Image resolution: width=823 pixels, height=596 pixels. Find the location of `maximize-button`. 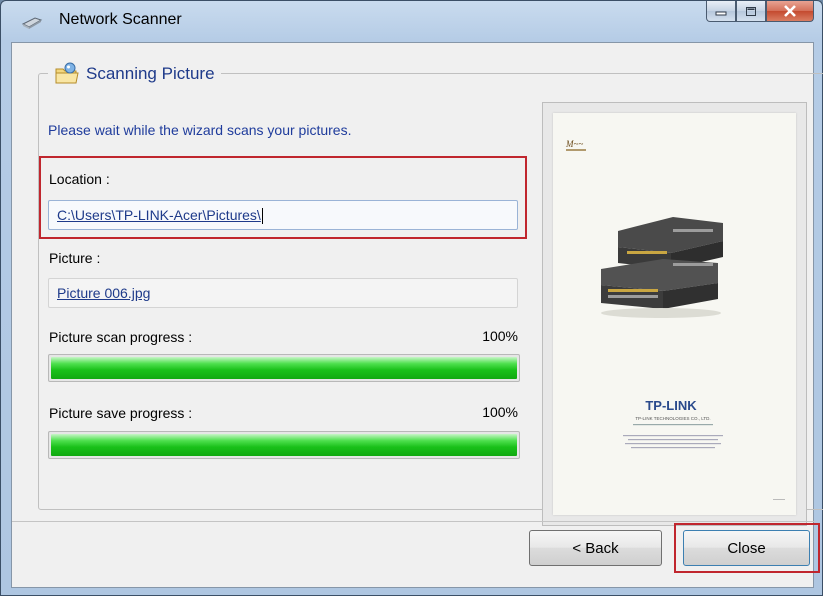

maximize-button is located at coordinates (751, 11).